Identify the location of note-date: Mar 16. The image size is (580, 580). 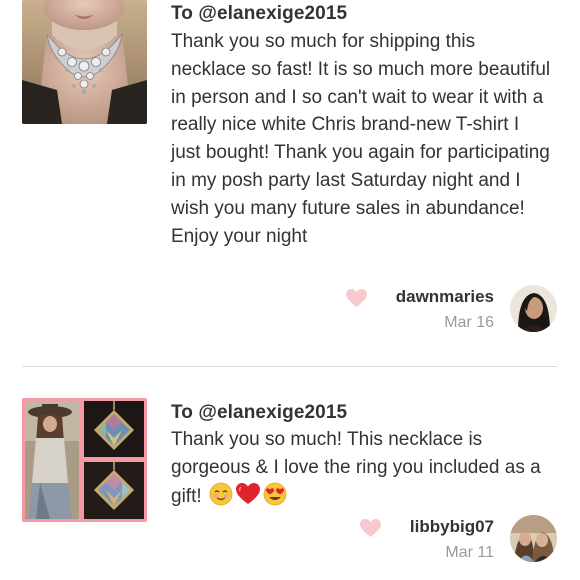
(469, 322).